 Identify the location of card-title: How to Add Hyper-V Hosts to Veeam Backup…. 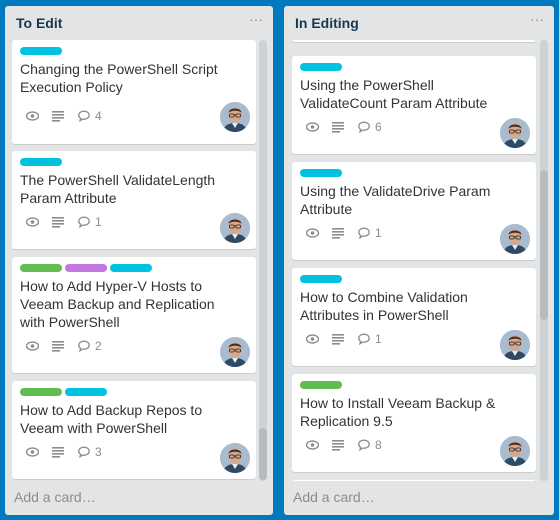
(117, 304).